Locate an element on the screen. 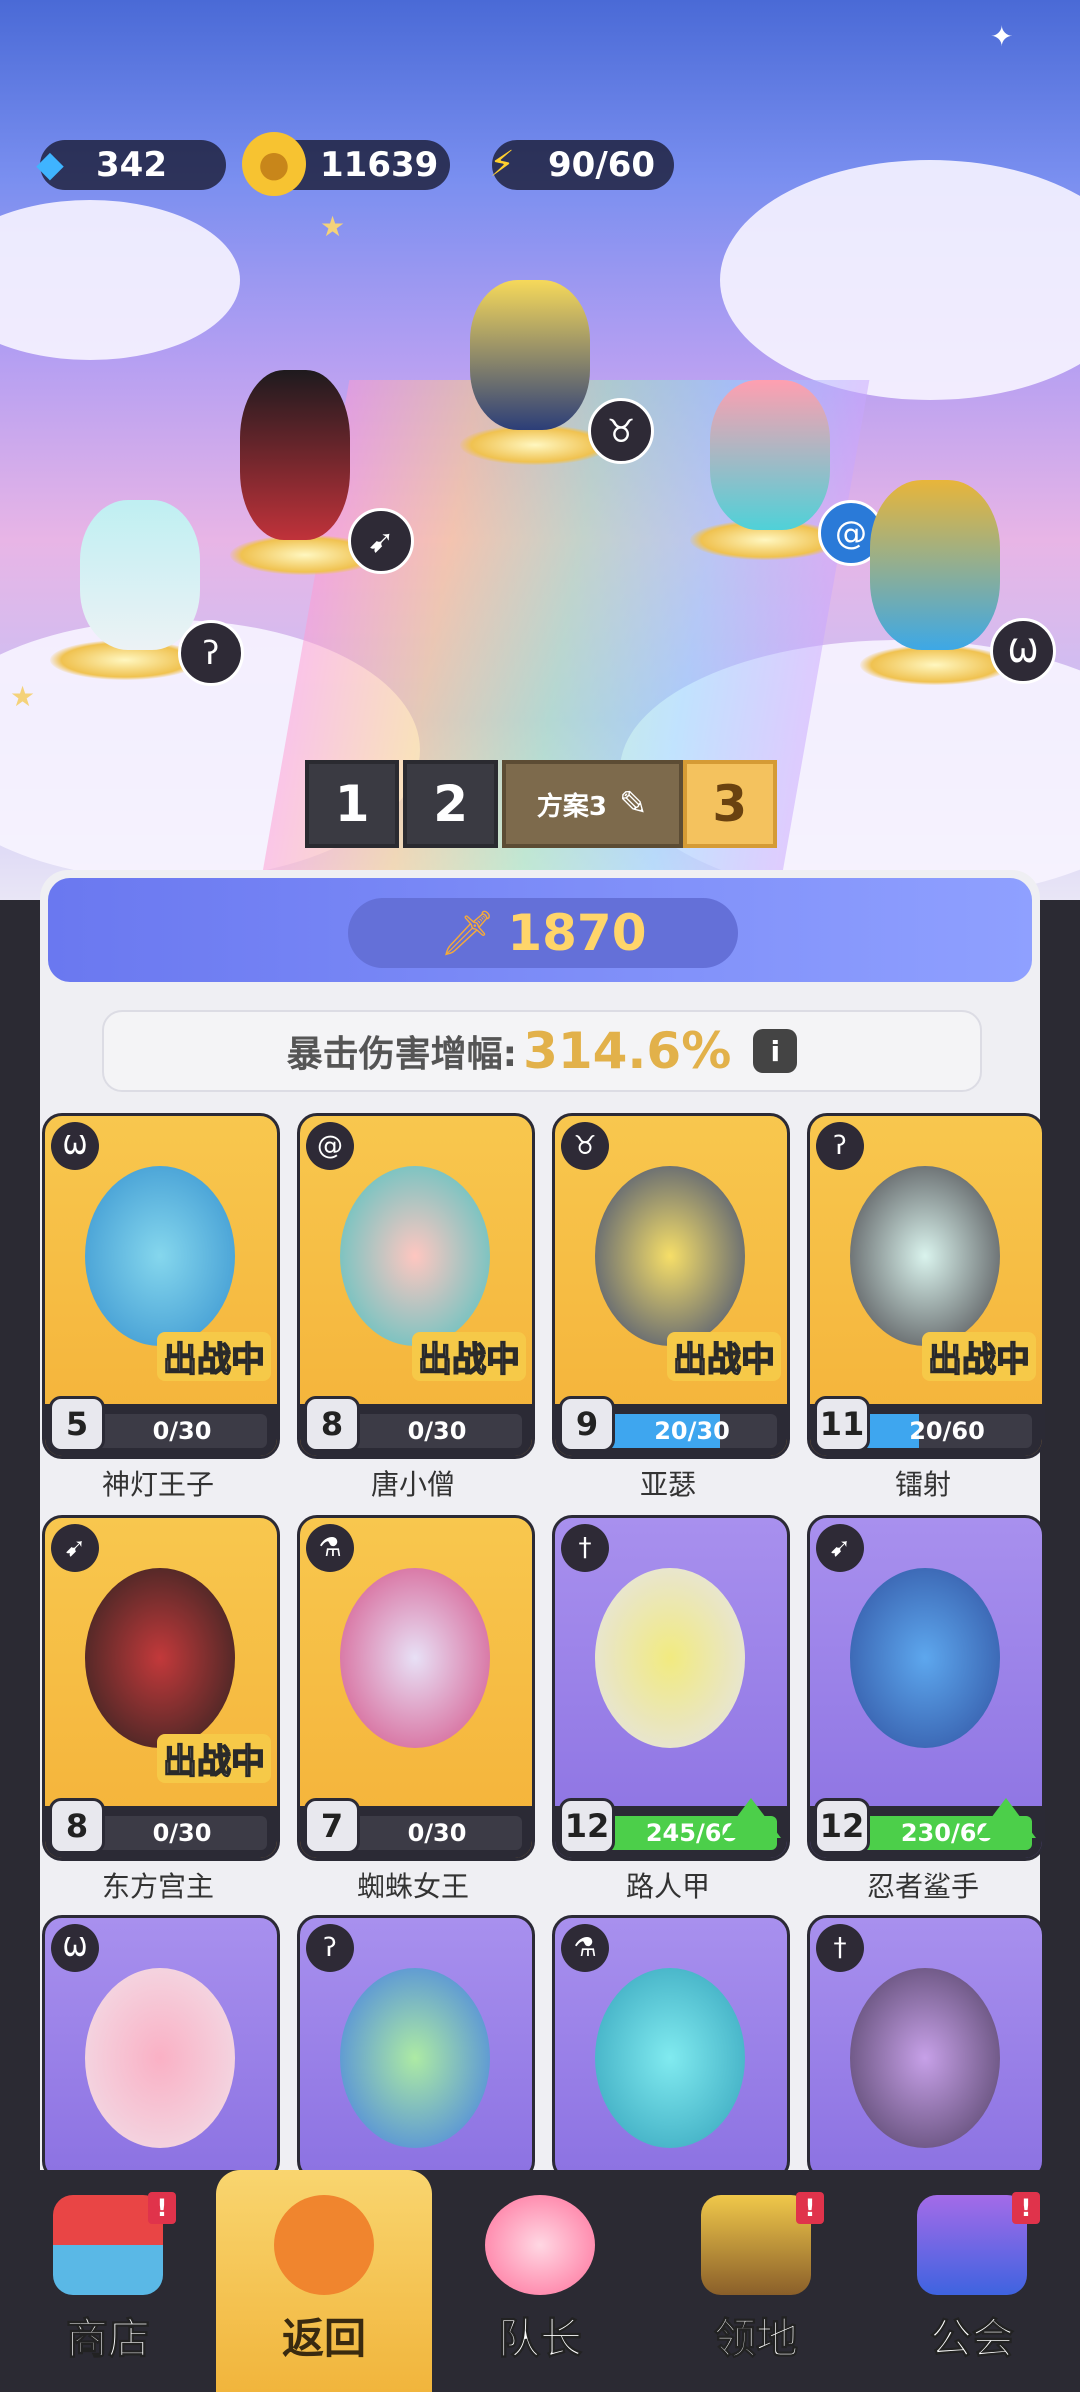 The height and width of the screenshot is (2392, 1080). plan-name-label: 方案3 is located at coordinates (571, 806).